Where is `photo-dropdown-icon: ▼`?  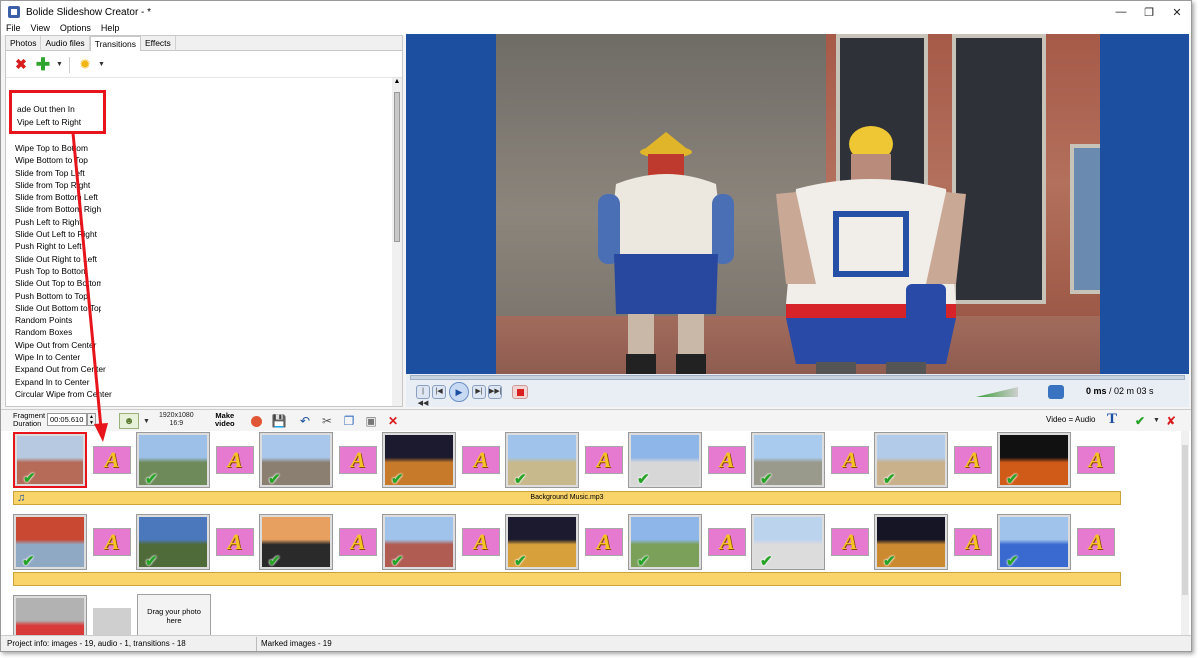
photo-dropdown-icon: ▼ is located at coordinates (146, 421).